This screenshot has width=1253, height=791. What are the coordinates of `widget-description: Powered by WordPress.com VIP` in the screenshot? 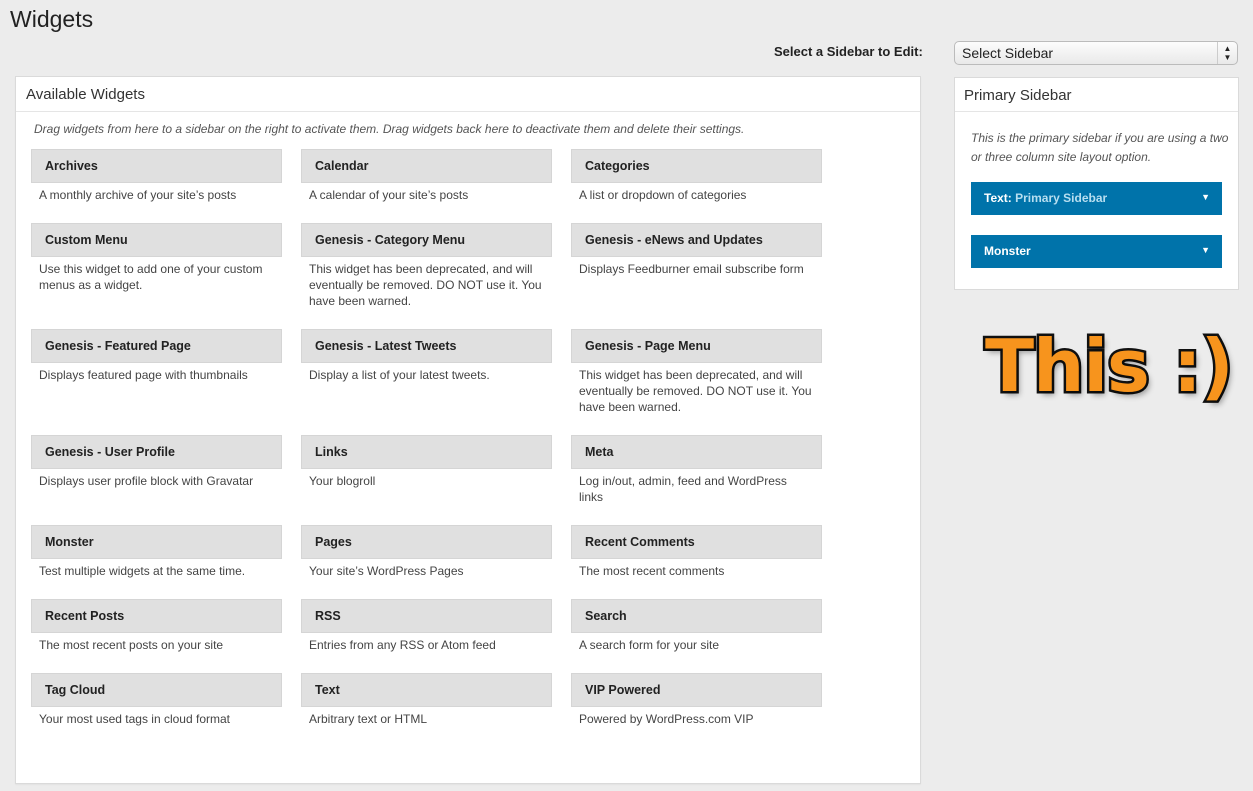 It's located at (666, 719).